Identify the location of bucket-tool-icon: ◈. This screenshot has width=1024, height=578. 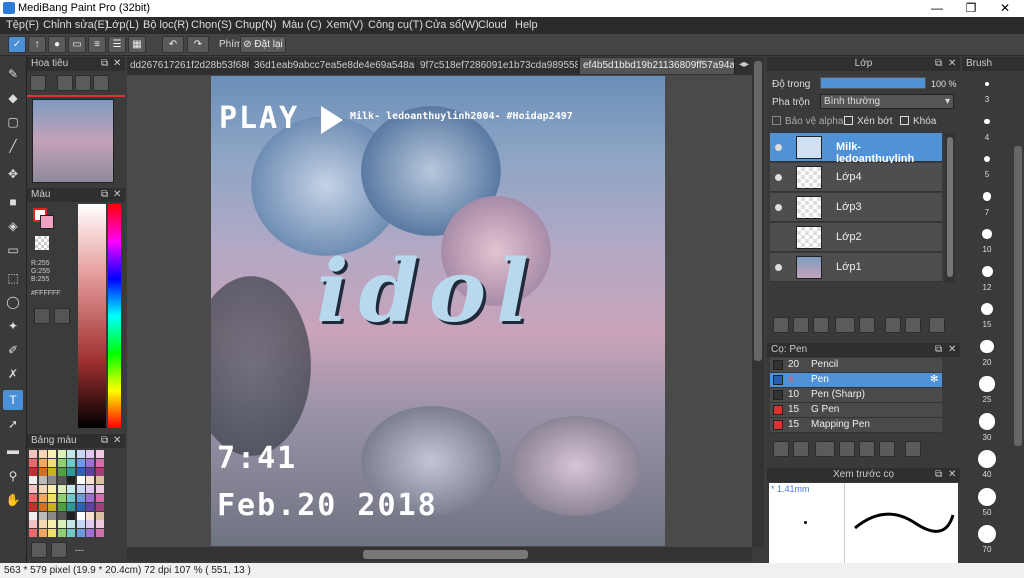
(13, 226).